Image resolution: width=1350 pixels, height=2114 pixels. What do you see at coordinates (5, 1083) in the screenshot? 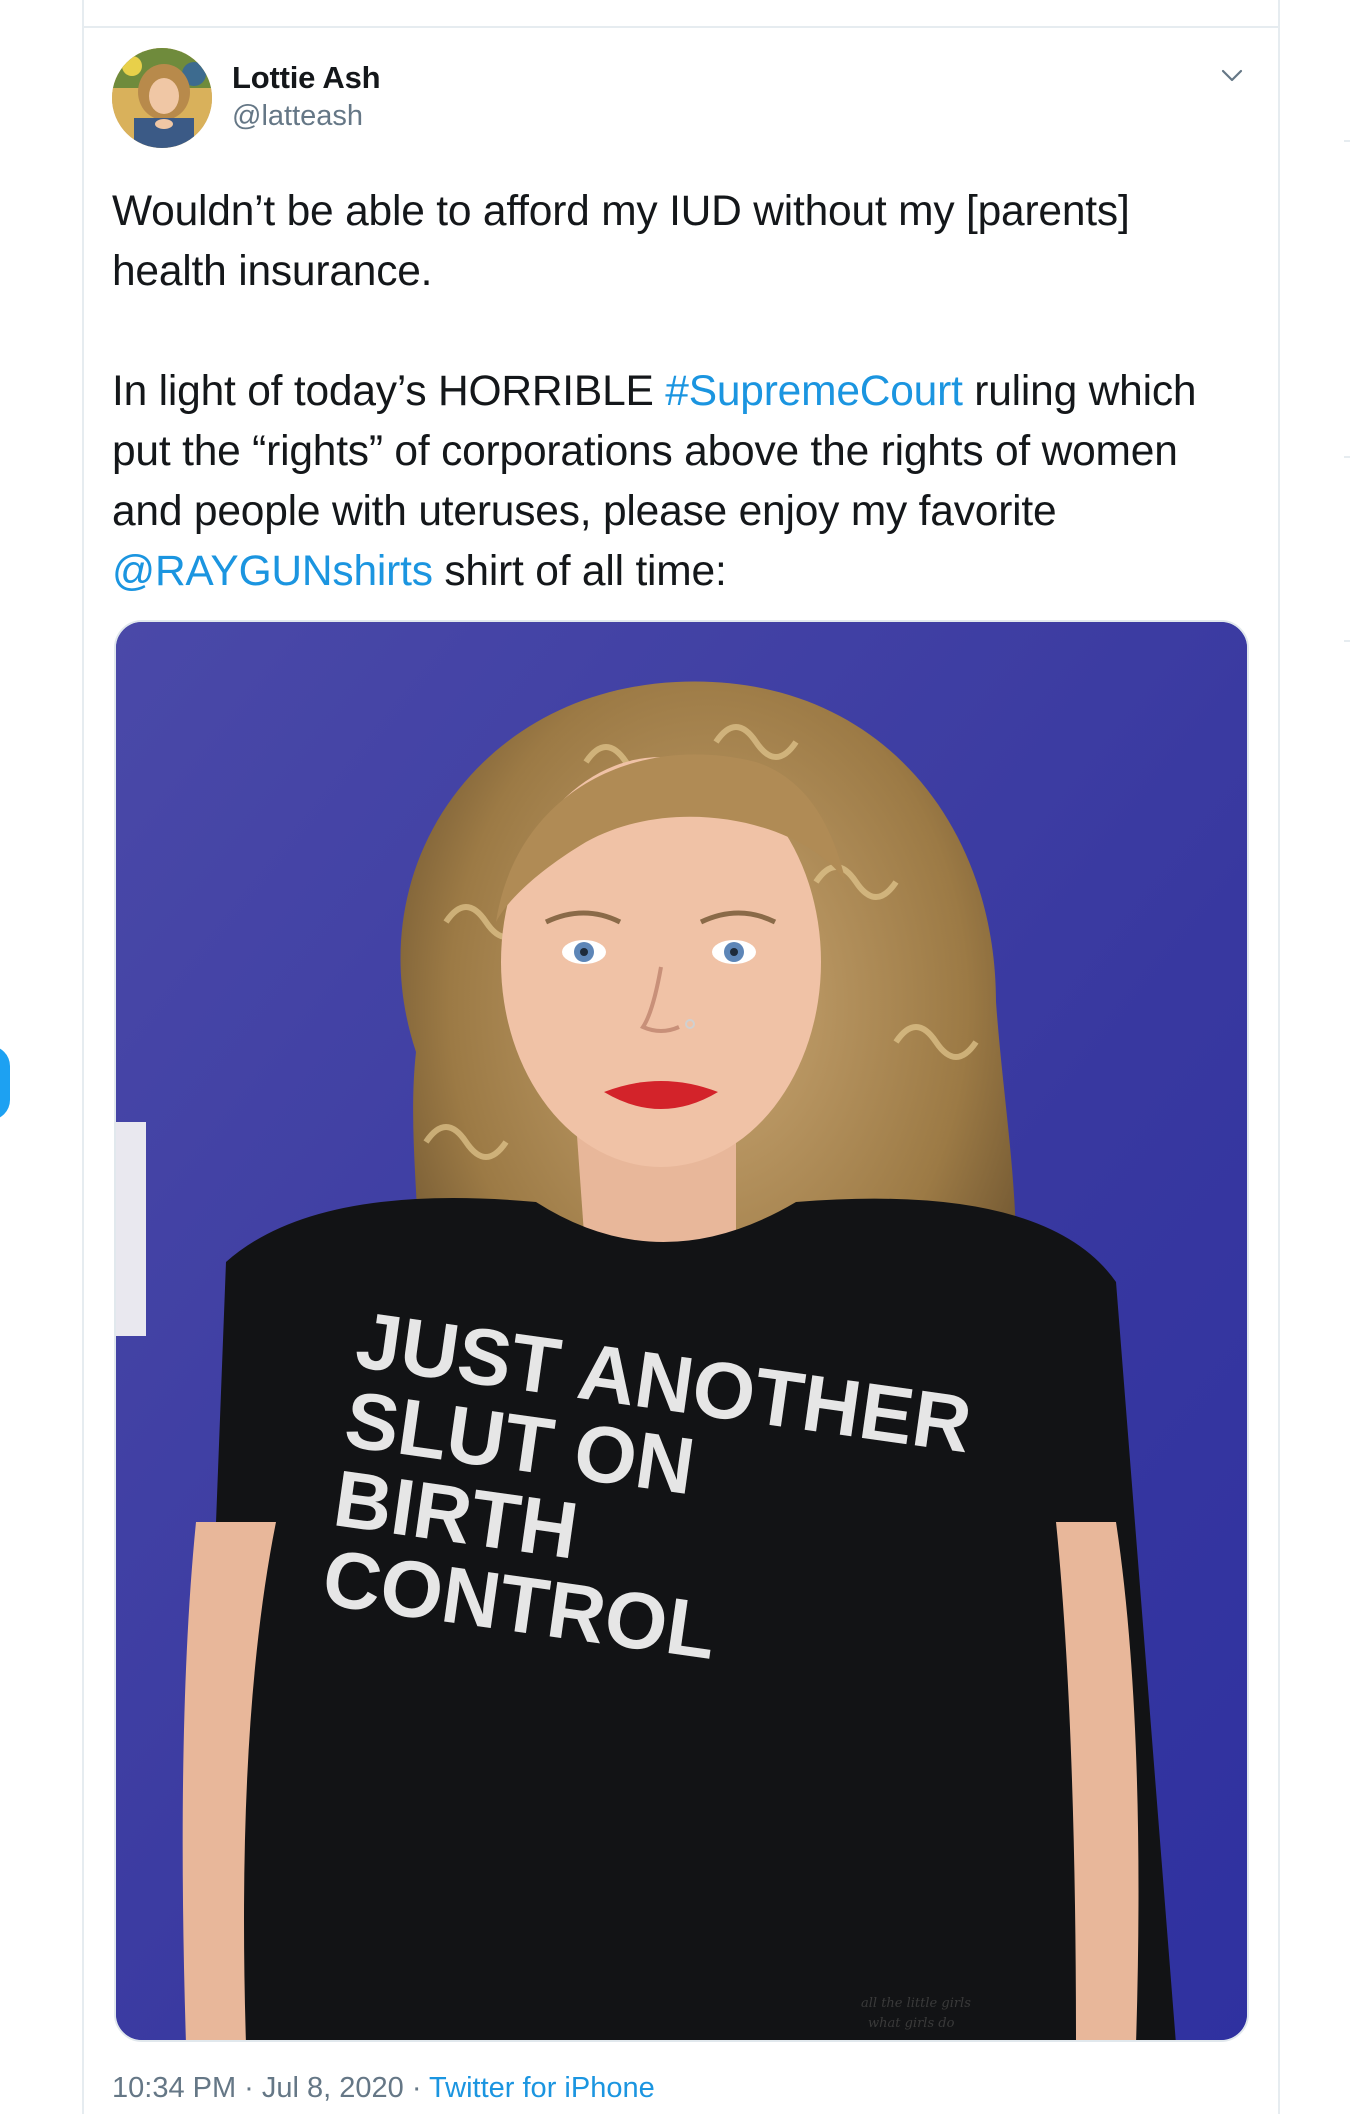
I see `compose-button-edge` at bounding box center [5, 1083].